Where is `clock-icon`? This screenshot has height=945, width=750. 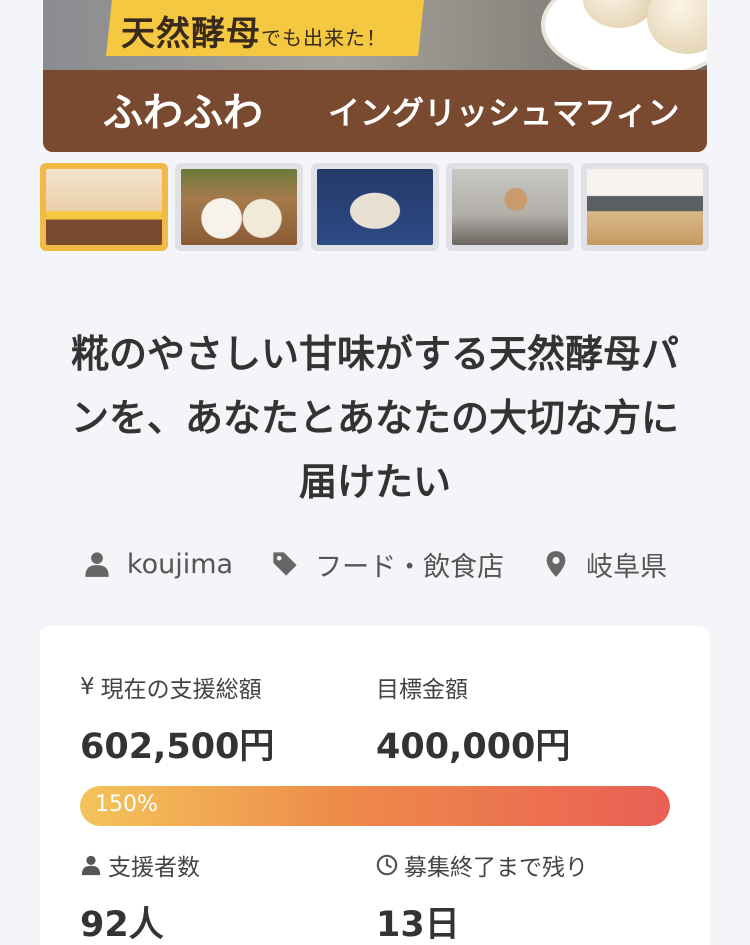 clock-icon is located at coordinates (387, 865).